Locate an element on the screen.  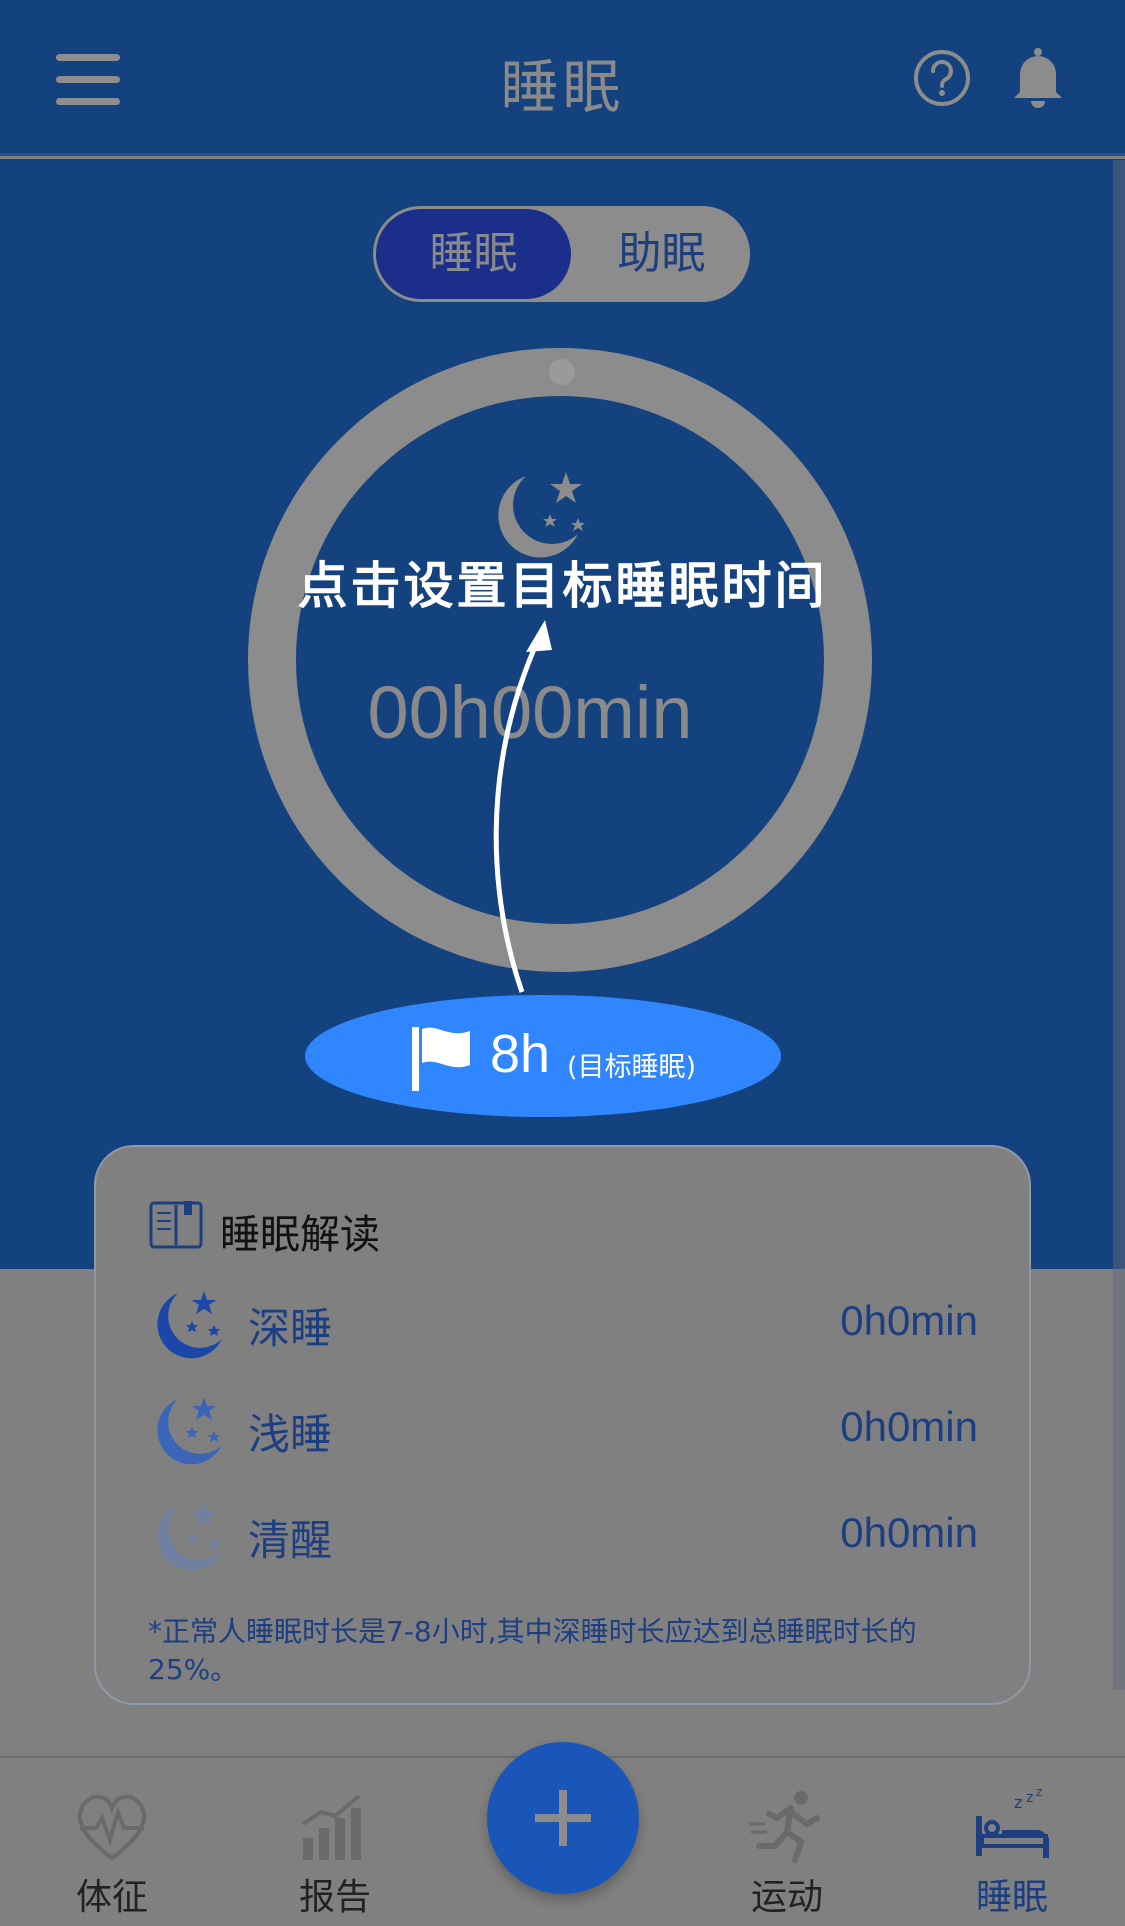
tab-sleep-aid: 助眠 is located at coordinates (661, 254).